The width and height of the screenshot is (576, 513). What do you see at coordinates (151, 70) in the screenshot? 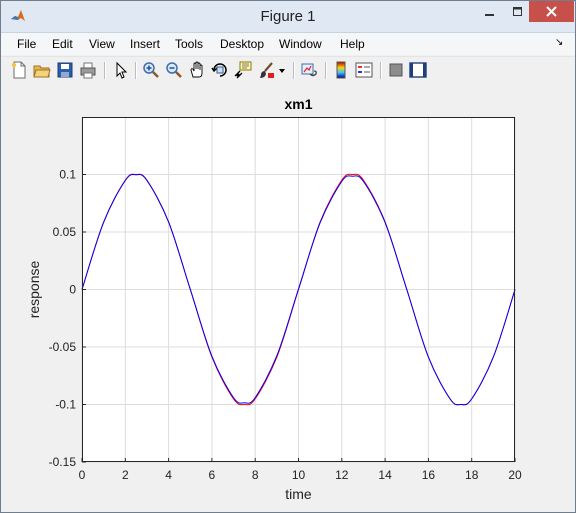
I see `zoom-in-icon` at bounding box center [151, 70].